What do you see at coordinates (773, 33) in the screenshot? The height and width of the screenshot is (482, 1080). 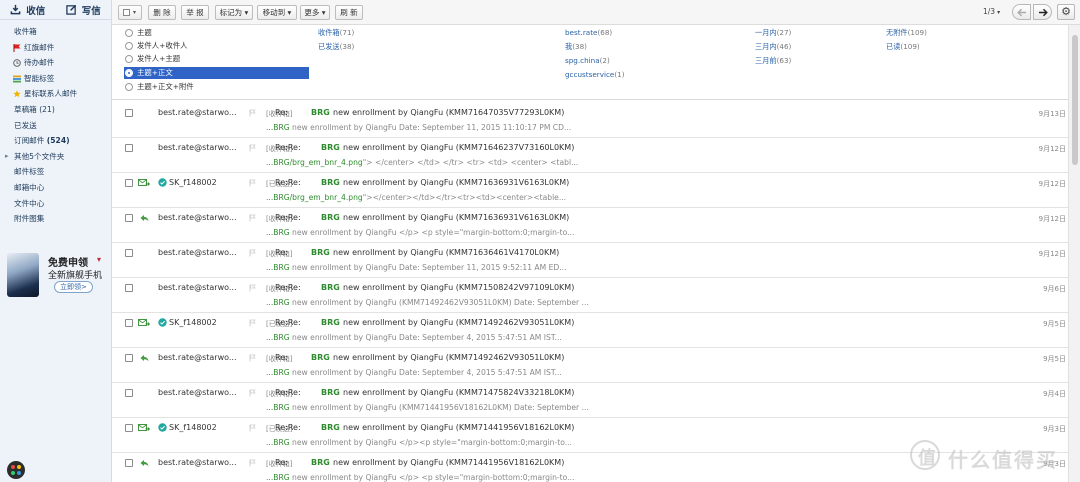 I see `filter-time-month: 一月内(27)` at bounding box center [773, 33].